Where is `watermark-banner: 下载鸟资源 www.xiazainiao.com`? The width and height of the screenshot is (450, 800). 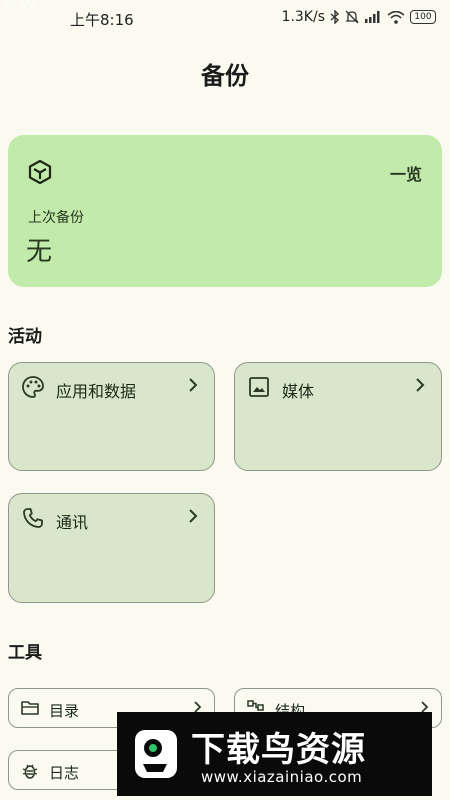 watermark-banner: 下载鸟资源 www.xiazainiao.com is located at coordinates (274, 754).